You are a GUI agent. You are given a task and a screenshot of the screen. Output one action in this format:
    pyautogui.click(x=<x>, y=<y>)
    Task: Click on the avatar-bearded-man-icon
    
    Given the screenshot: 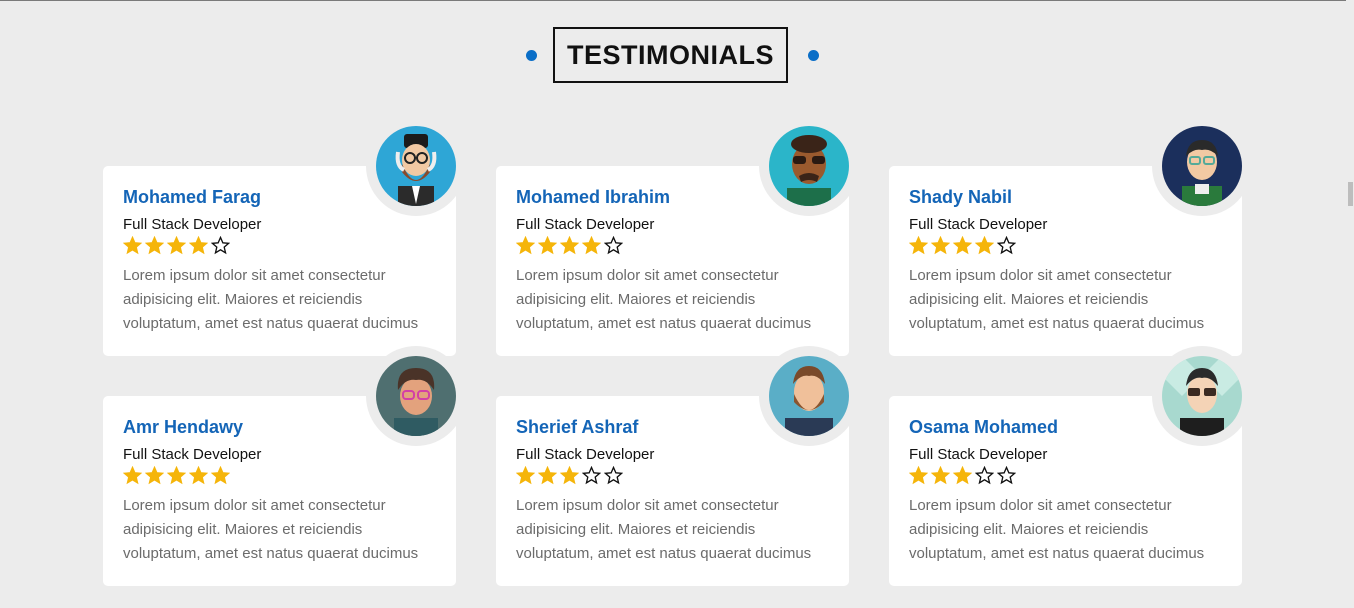 What is the action you would take?
    pyautogui.click(x=416, y=166)
    